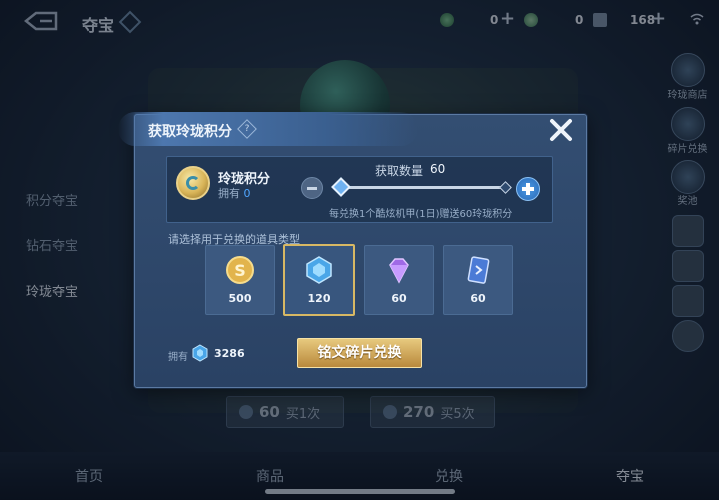 The image size is (719, 500). What do you see at coordinates (528, 189) in the screenshot?
I see `increase-button` at bounding box center [528, 189].